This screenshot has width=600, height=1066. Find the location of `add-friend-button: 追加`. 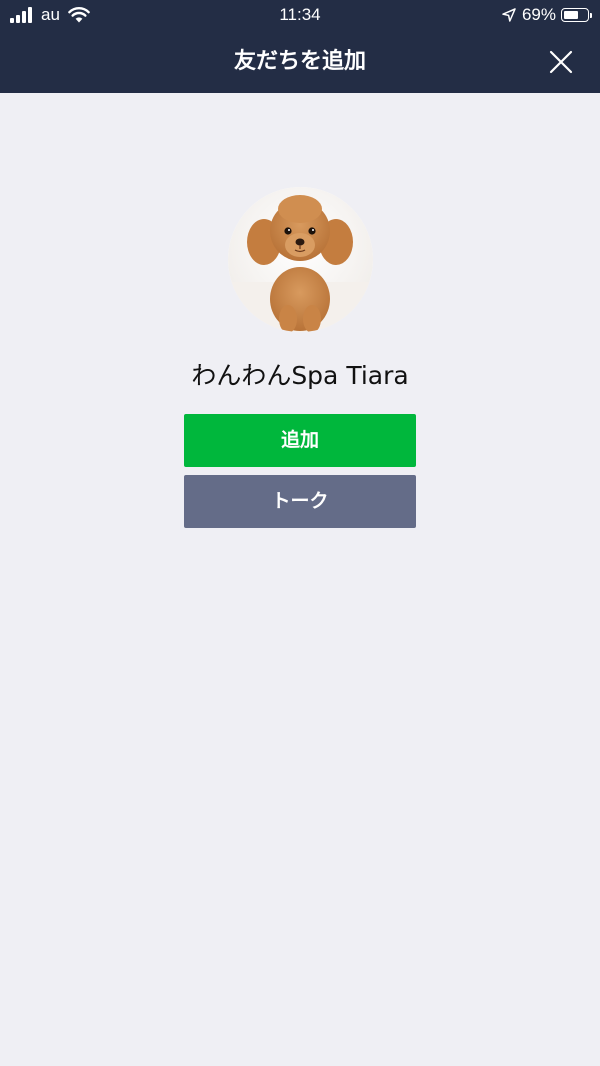

add-friend-button: 追加 is located at coordinates (300, 440).